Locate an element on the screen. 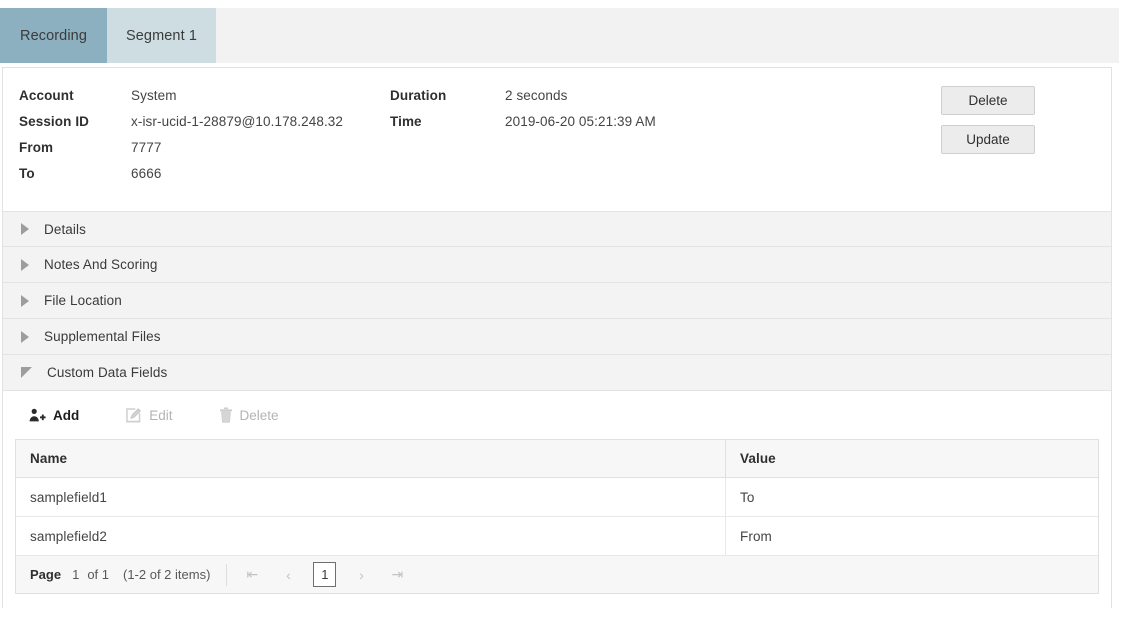 This screenshot has height=619, width=1125. duration-label: Duration is located at coordinates (418, 95).